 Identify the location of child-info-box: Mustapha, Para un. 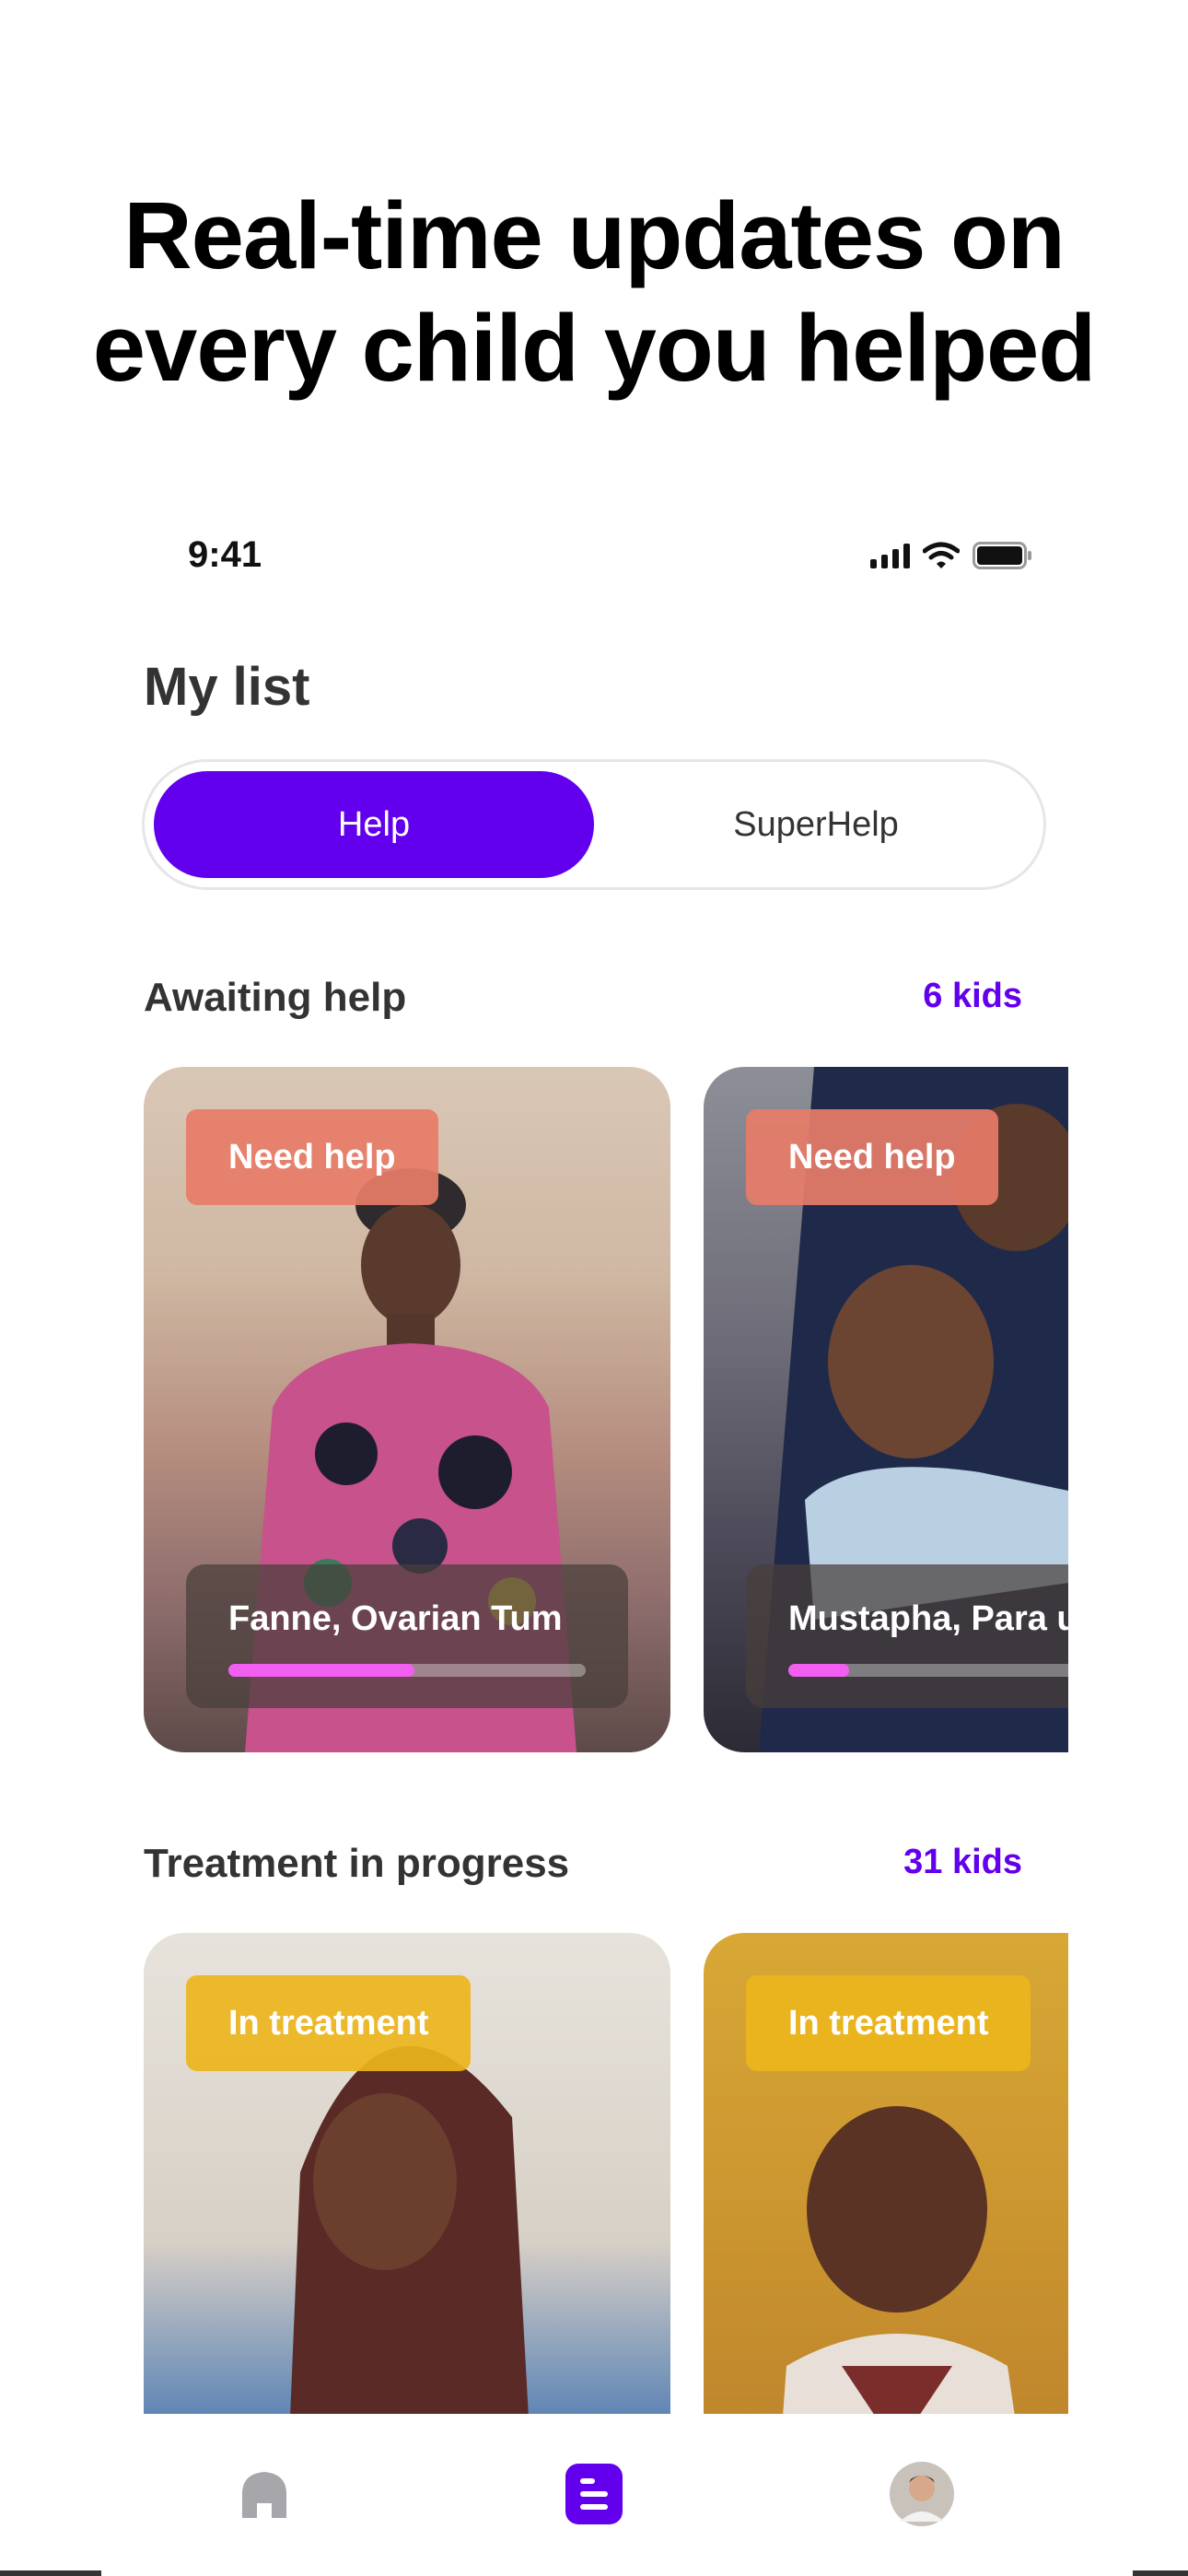
(907, 1636).